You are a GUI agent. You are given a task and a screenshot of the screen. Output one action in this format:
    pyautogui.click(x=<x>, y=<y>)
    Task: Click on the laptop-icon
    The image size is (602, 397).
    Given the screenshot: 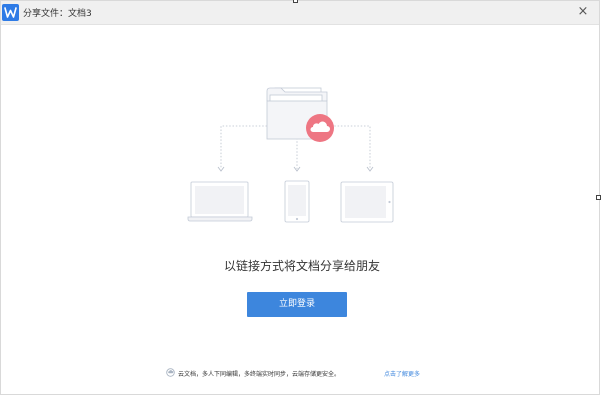 What is the action you would take?
    pyautogui.click(x=220, y=201)
    